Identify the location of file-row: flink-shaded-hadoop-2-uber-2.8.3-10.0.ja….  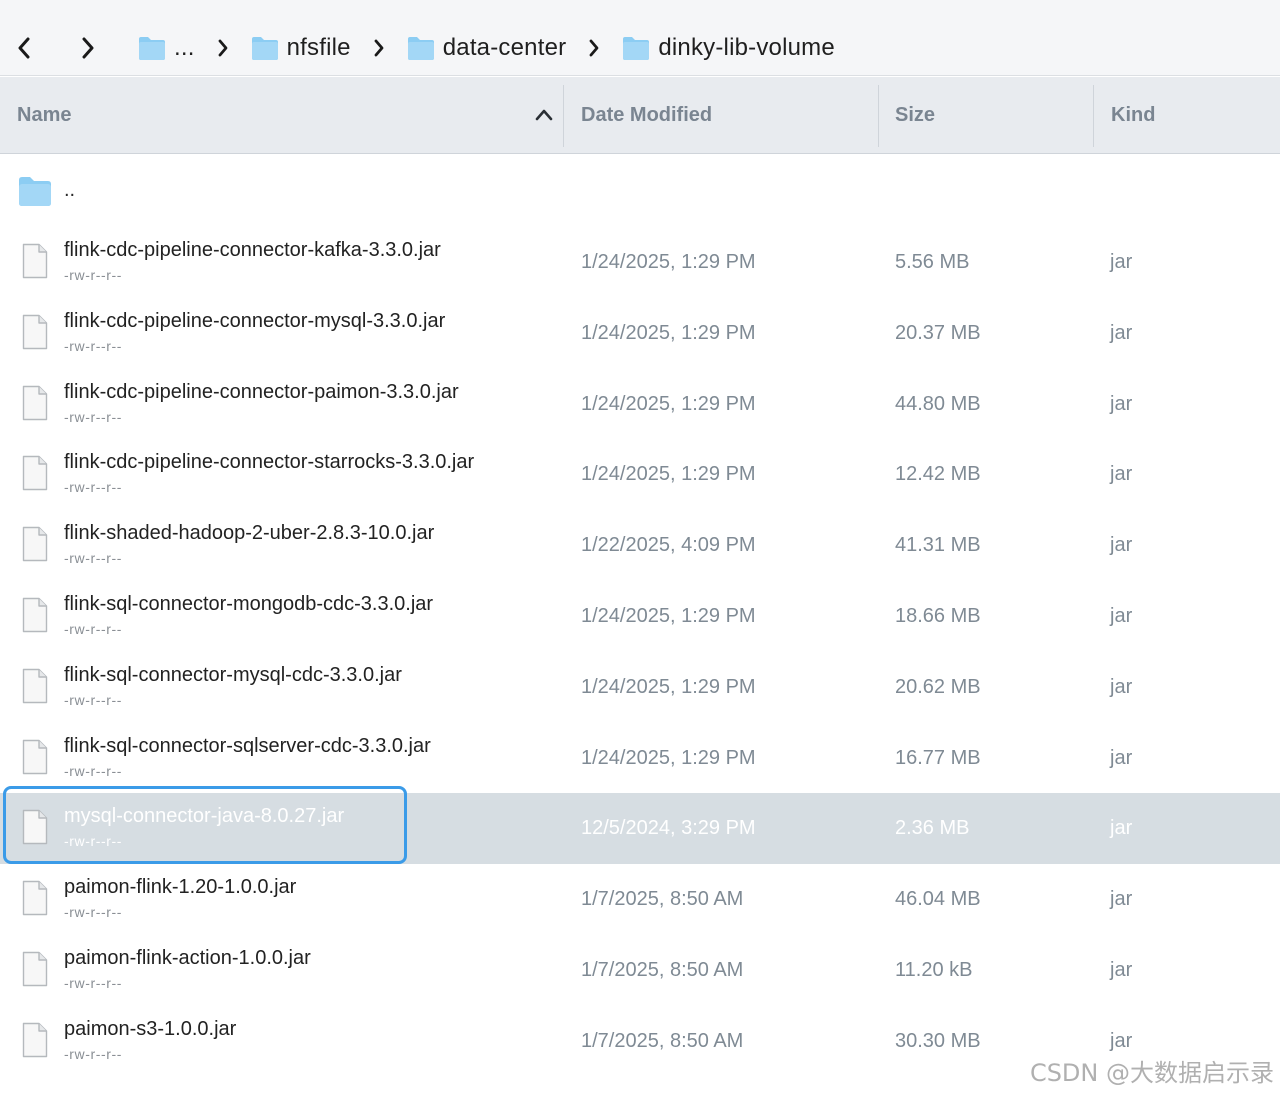
(640, 545).